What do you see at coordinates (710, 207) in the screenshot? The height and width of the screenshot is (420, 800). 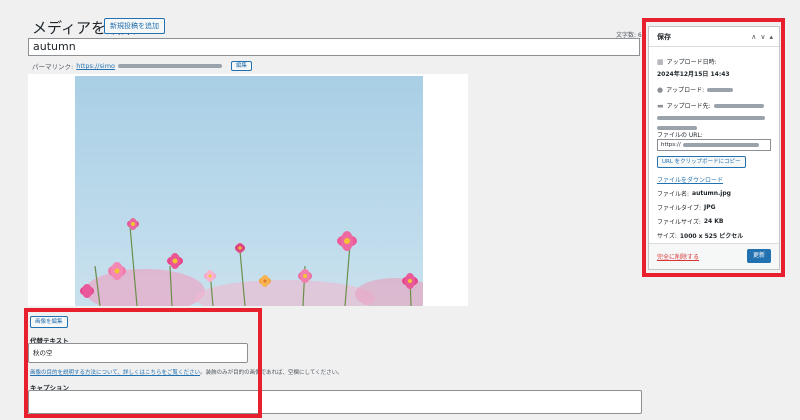 I see `file-type-value: JPG` at bounding box center [710, 207].